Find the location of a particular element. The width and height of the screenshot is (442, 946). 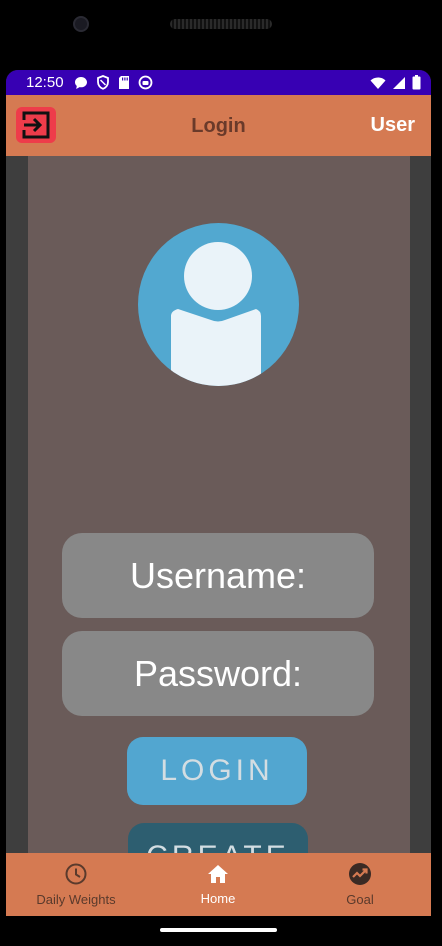

front-camera is located at coordinates (81, 24).